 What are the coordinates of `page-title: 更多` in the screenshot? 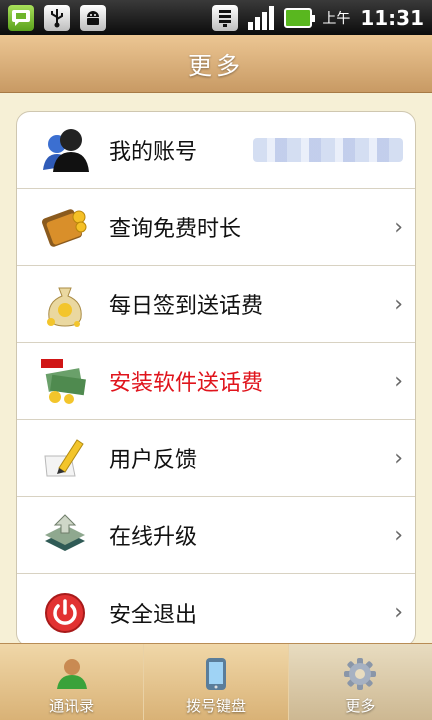 It's located at (216, 66).